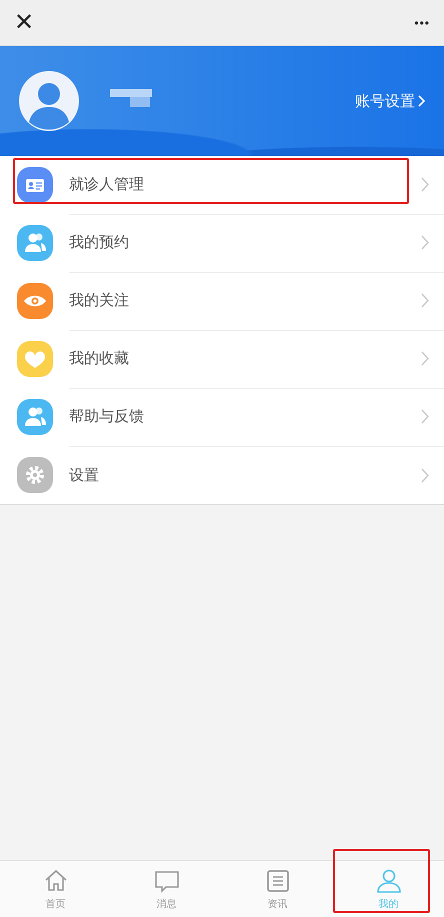 The height and width of the screenshot is (917, 444). What do you see at coordinates (222, 359) in the screenshot?
I see `menu-item: 我的收藏` at bounding box center [222, 359].